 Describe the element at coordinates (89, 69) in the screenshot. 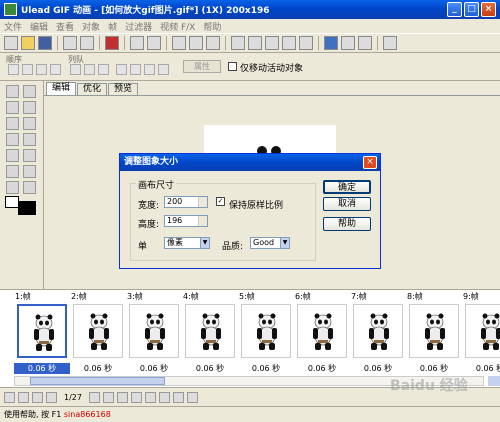

I see `align-center-icon` at that location.